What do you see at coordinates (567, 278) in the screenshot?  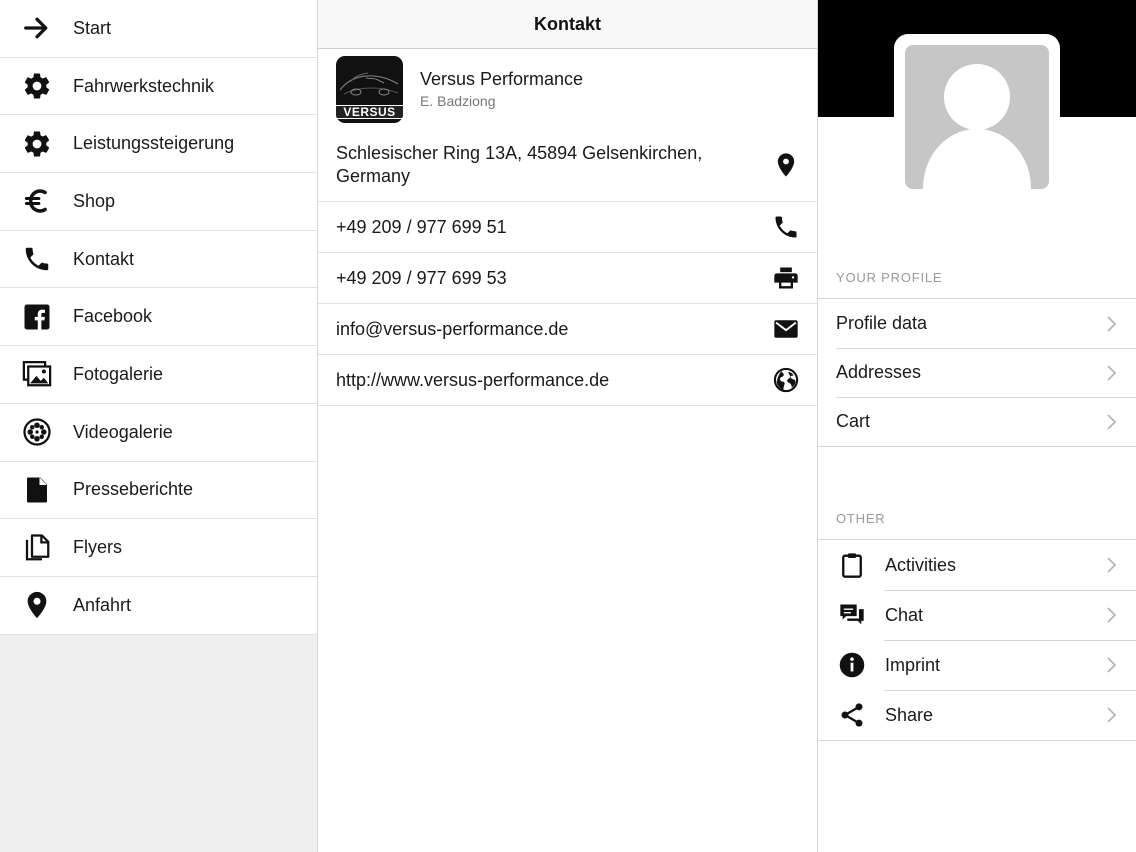 I see `fax-row: +49 209 / 977 699 53` at bounding box center [567, 278].